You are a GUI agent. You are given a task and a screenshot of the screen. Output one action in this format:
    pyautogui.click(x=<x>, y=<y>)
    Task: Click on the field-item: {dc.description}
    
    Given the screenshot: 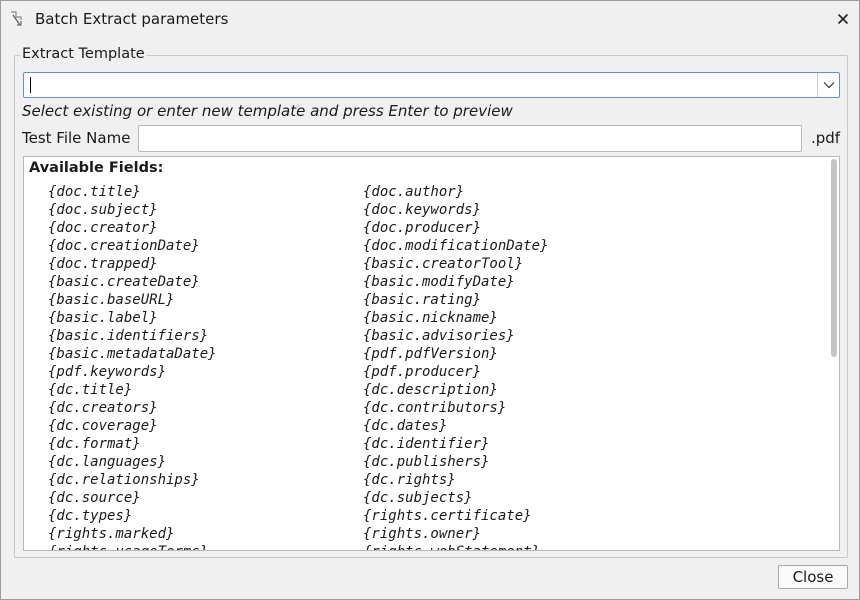 What is the action you would take?
    pyautogui.click(x=430, y=390)
    